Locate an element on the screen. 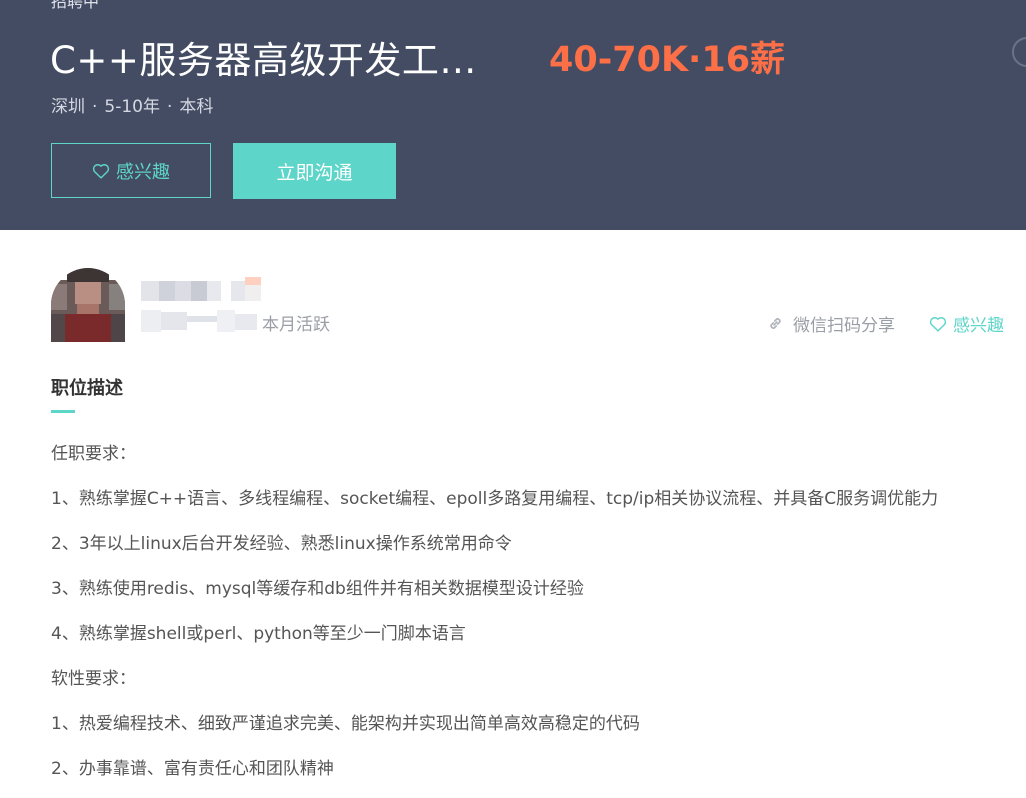 This screenshot has height=798, width=1026. interest-link: 感兴趣 is located at coordinates (966, 323).